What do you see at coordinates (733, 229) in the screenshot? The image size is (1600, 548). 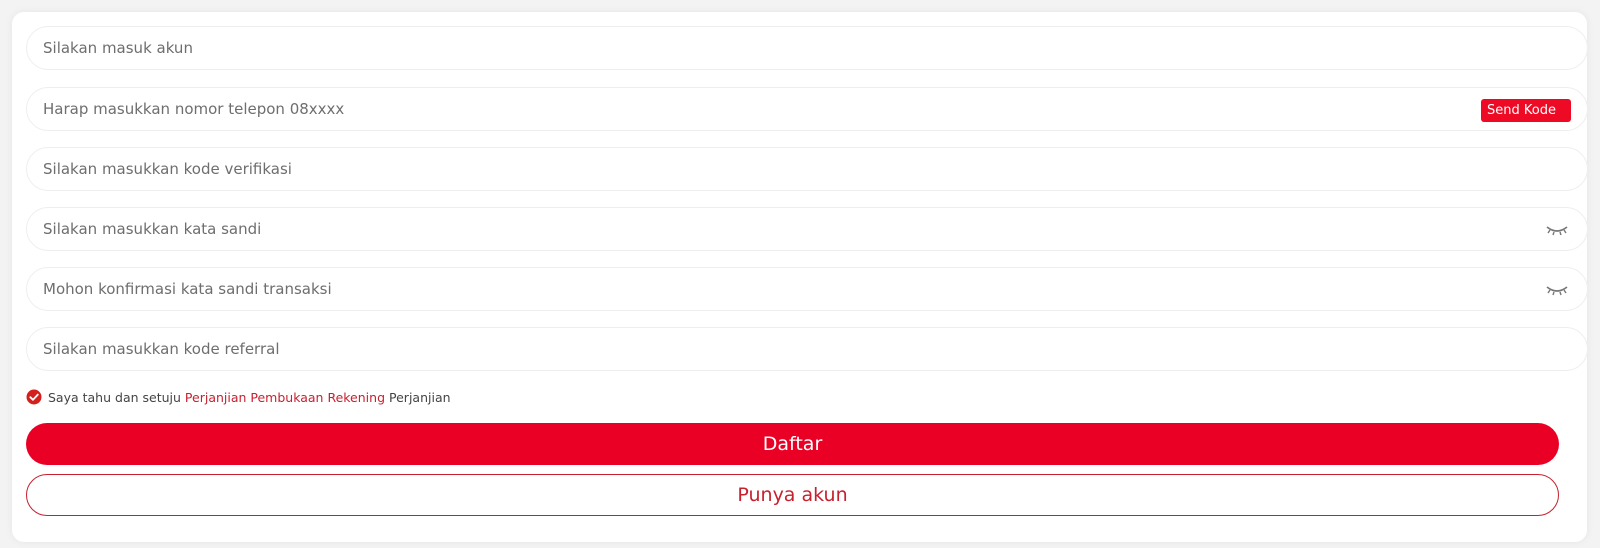 I see `password-input` at bounding box center [733, 229].